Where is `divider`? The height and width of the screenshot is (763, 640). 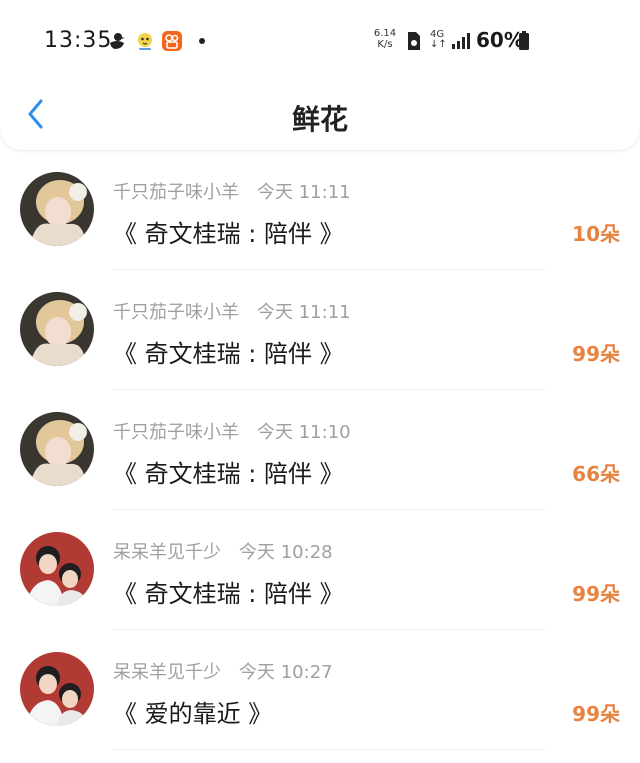 divider is located at coordinates (329, 749).